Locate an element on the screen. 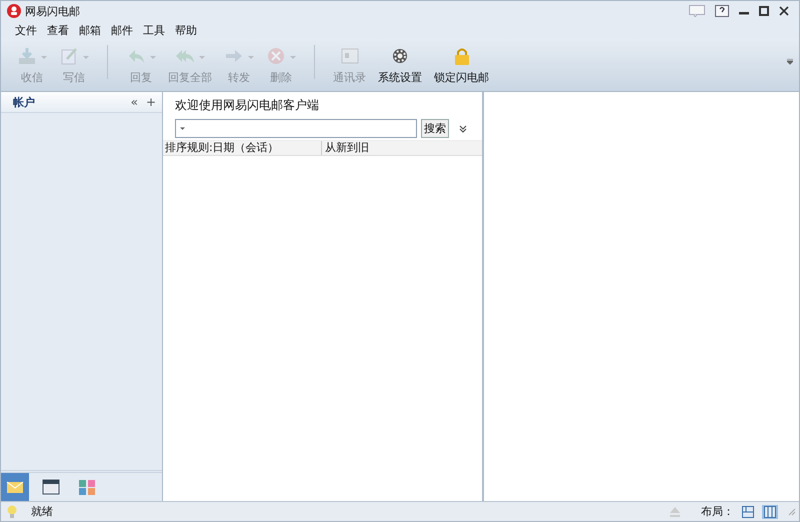 The image size is (800, 522). search-field is located at coordinates (296, 128).